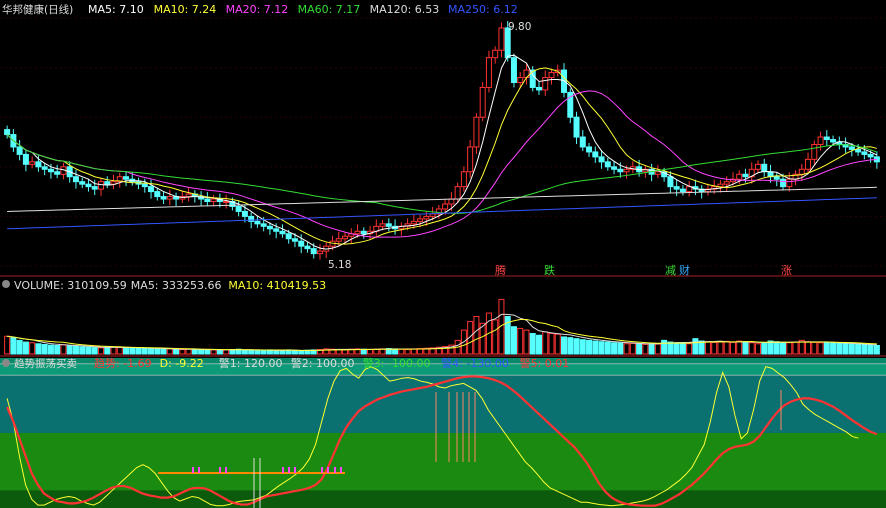 This screenshot has width=886, height=508. I want to click on volume-label-0: VOLUME: 310109.59, so click(70, 285).